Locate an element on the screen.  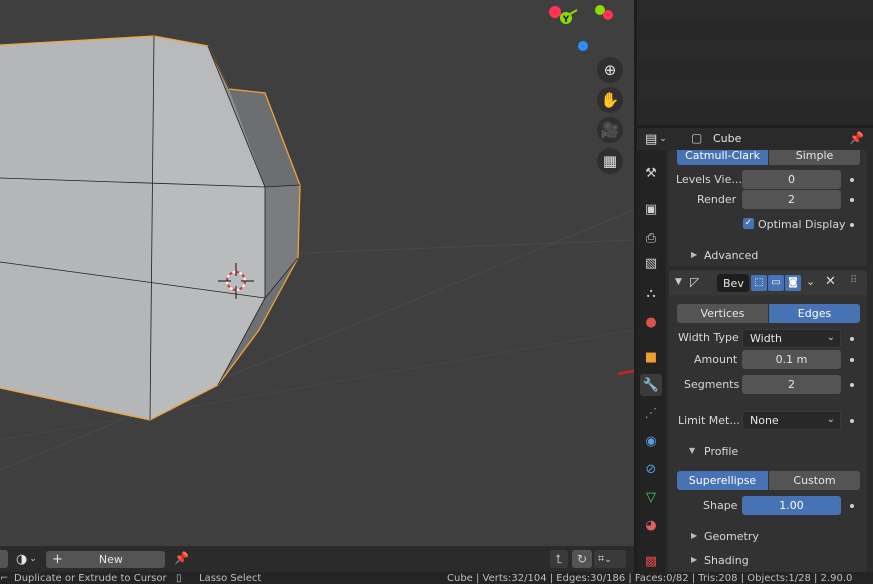
physics-icon: ◉ is located at coordinates (651, 441).